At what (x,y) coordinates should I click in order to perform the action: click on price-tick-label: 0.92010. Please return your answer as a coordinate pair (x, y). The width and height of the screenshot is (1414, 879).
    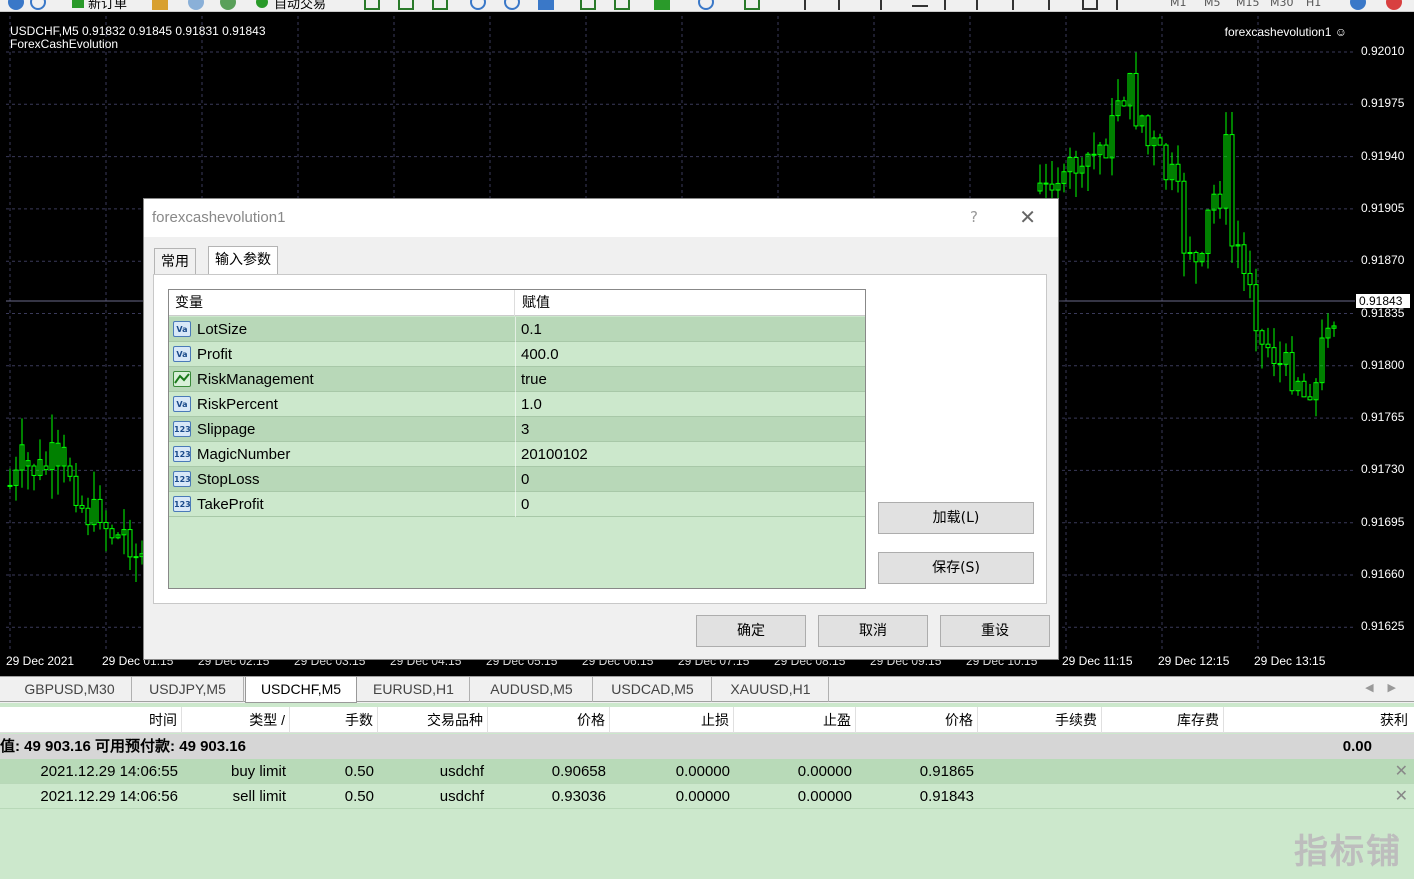
    Looking at the image, I should click on (1383, 51).